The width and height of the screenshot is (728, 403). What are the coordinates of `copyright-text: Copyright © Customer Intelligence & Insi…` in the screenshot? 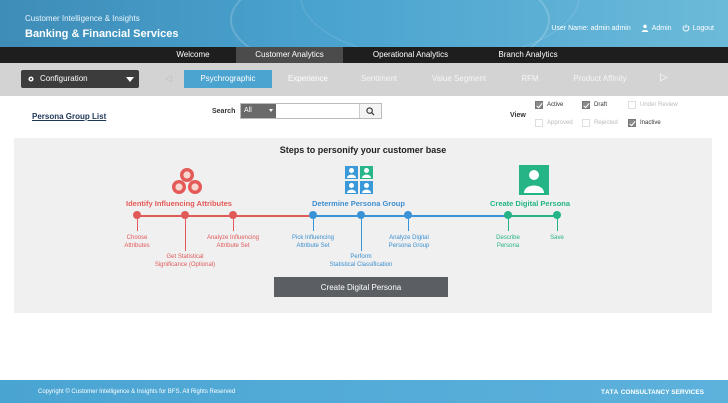 It's located at (137, 392).